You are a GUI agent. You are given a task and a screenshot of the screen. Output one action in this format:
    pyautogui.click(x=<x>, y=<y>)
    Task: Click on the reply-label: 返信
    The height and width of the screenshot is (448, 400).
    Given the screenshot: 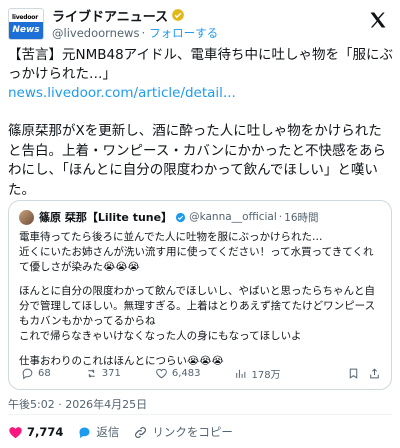 What is the action you would take?
    pyautogui.click(x=108, y=432)
    